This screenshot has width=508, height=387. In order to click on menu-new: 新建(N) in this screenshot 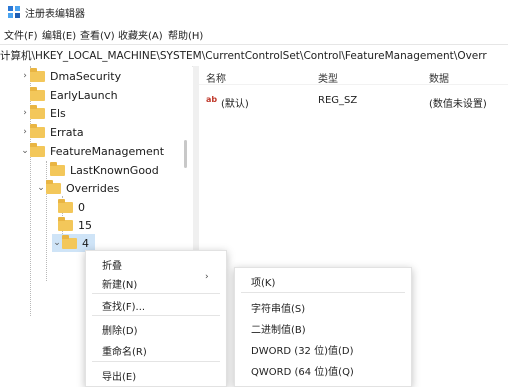, I will do `click(119, 283)`.